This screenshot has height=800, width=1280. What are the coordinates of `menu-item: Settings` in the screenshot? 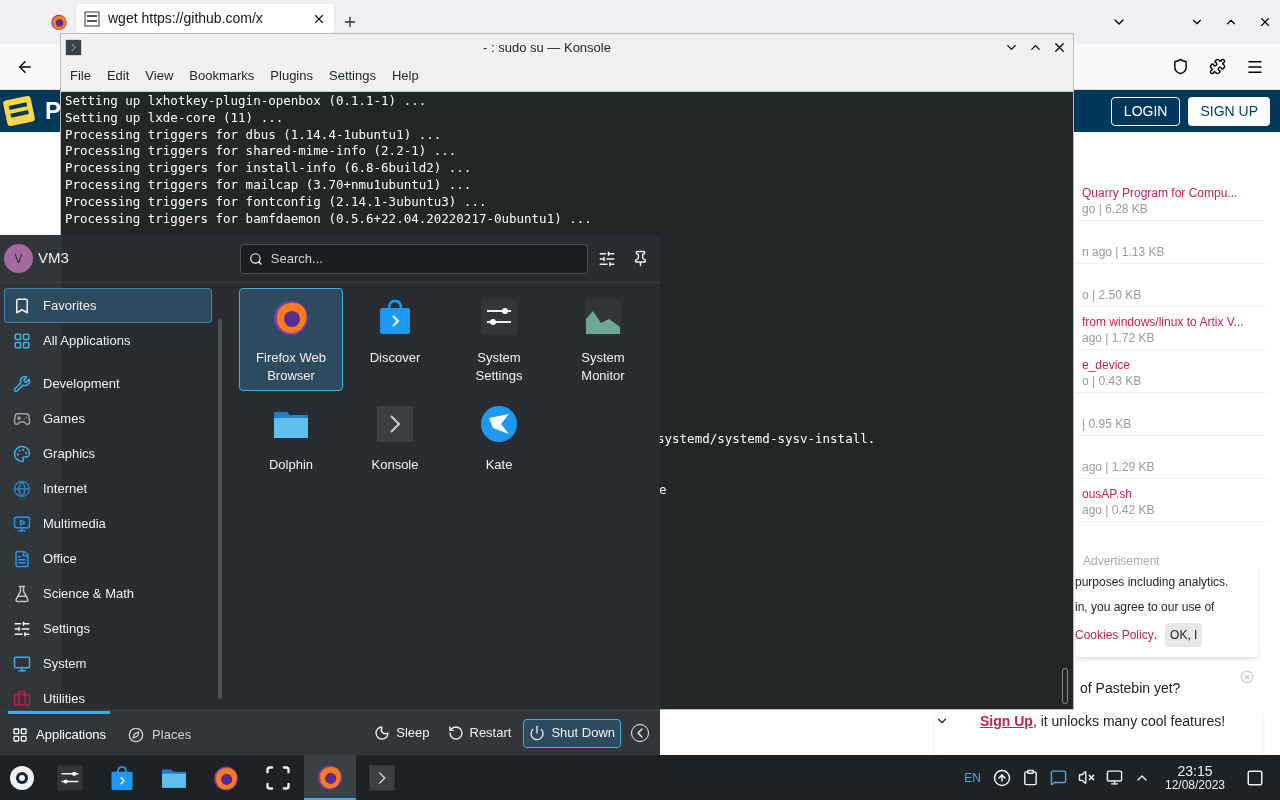 It's located at (352, 76).